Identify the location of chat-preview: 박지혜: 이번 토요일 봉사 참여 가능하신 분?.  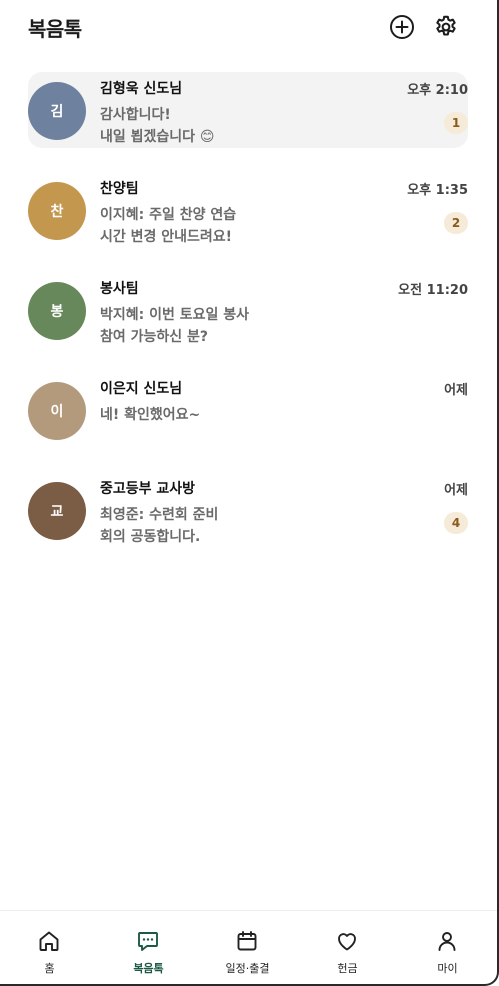
(250, 326).